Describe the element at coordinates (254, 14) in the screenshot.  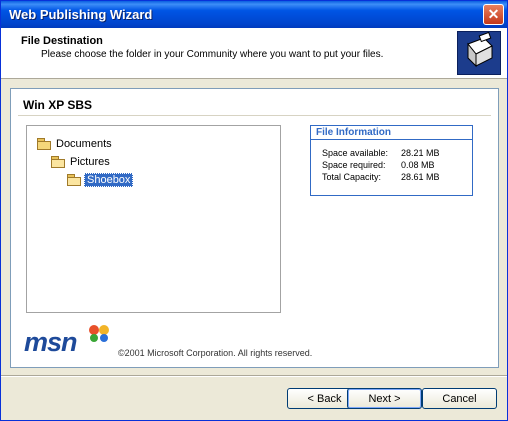
I see `title-bar: Web Publishing Wizard ✕` at that location.